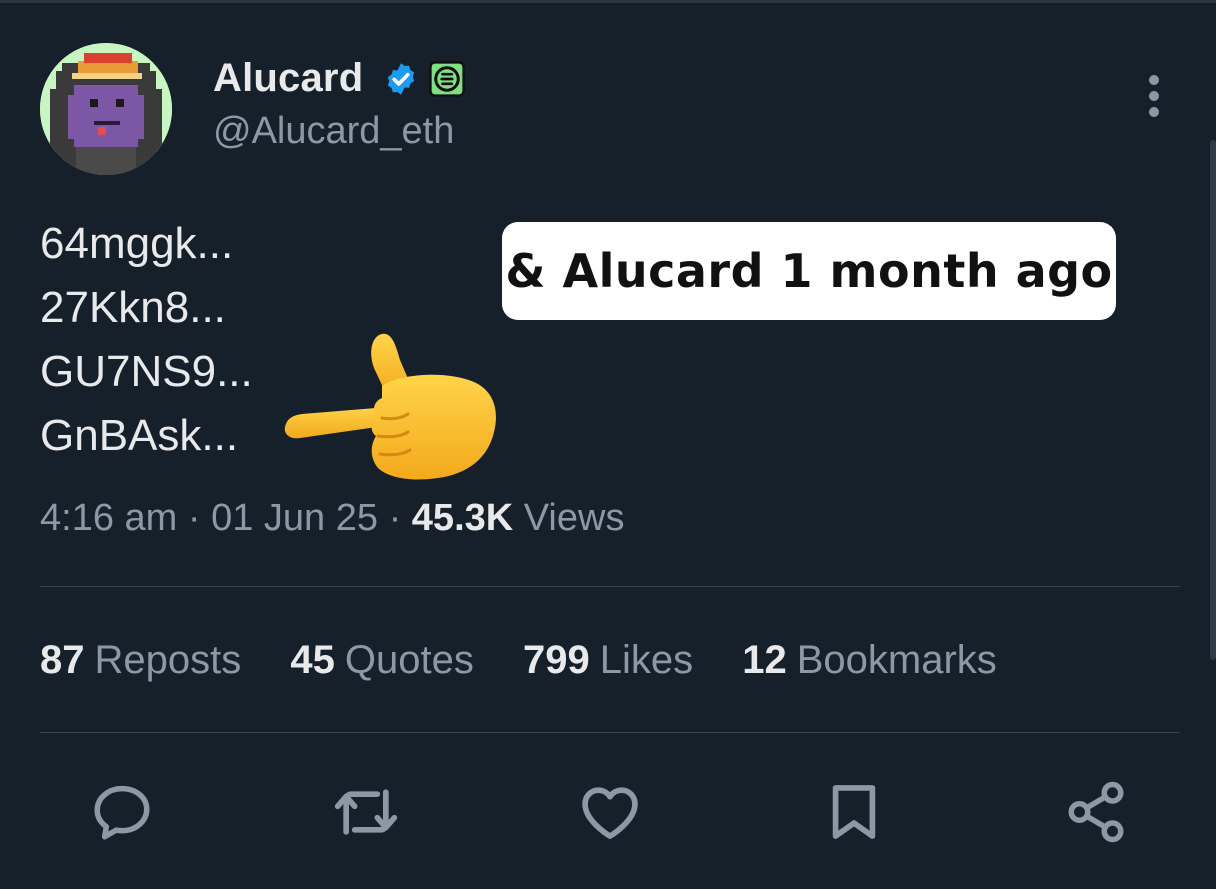 This screenshot has width=1216, height=889. Describe the element at coordinates (447, 79) in the screenshot. I see `affiliate-badge-icon` at that location.